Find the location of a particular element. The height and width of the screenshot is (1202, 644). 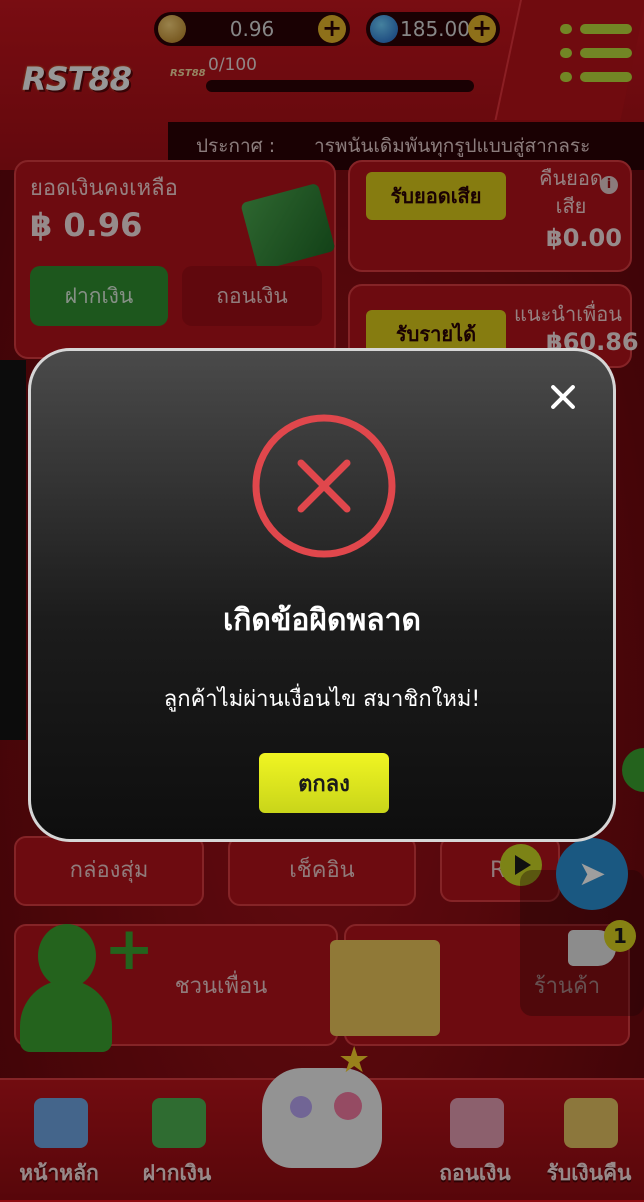

error-icon is located at coordinates (324, 486).